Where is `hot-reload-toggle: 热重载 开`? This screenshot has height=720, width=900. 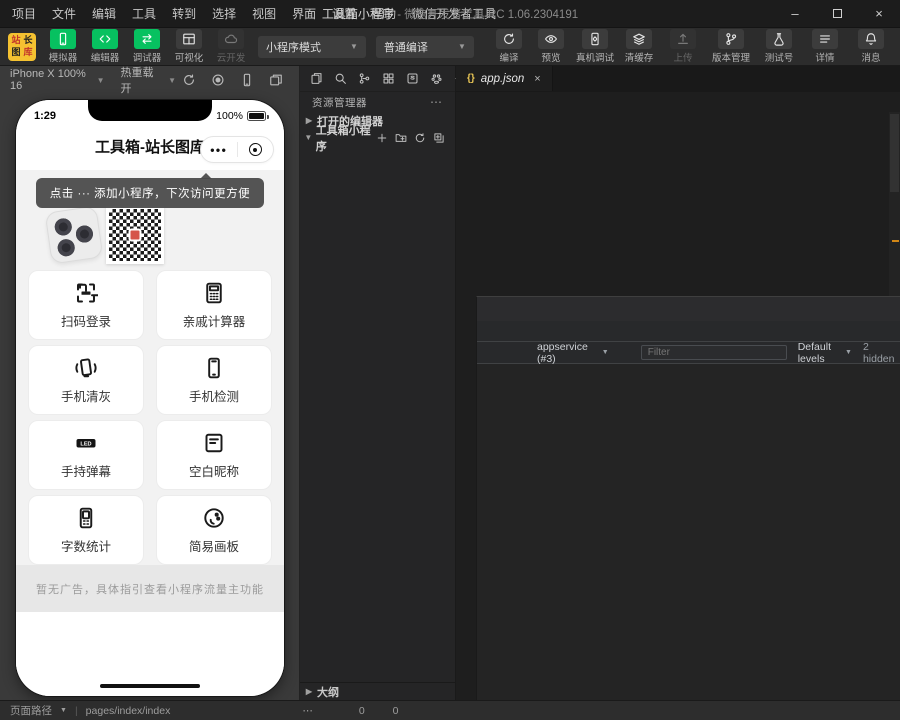
hot-reload-toggle: 热重载 开 is located at coordinates (141, 80).